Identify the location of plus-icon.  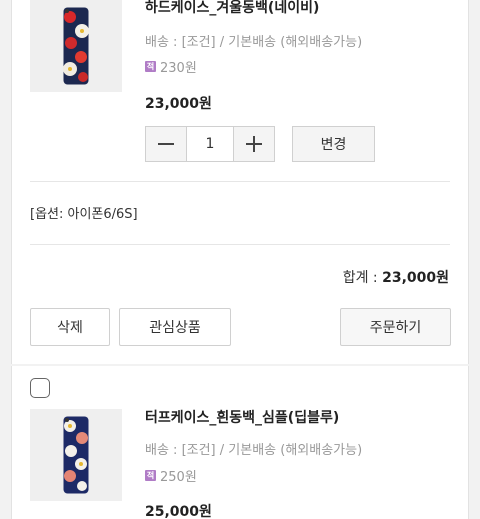
(254, 144).